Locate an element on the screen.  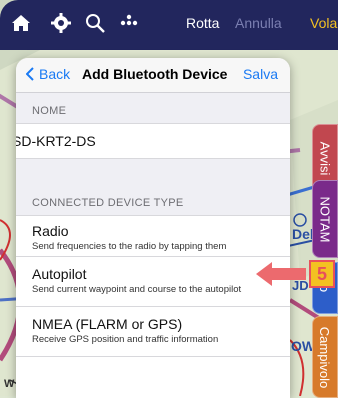
more-icon is located at coordinates (129, 23).